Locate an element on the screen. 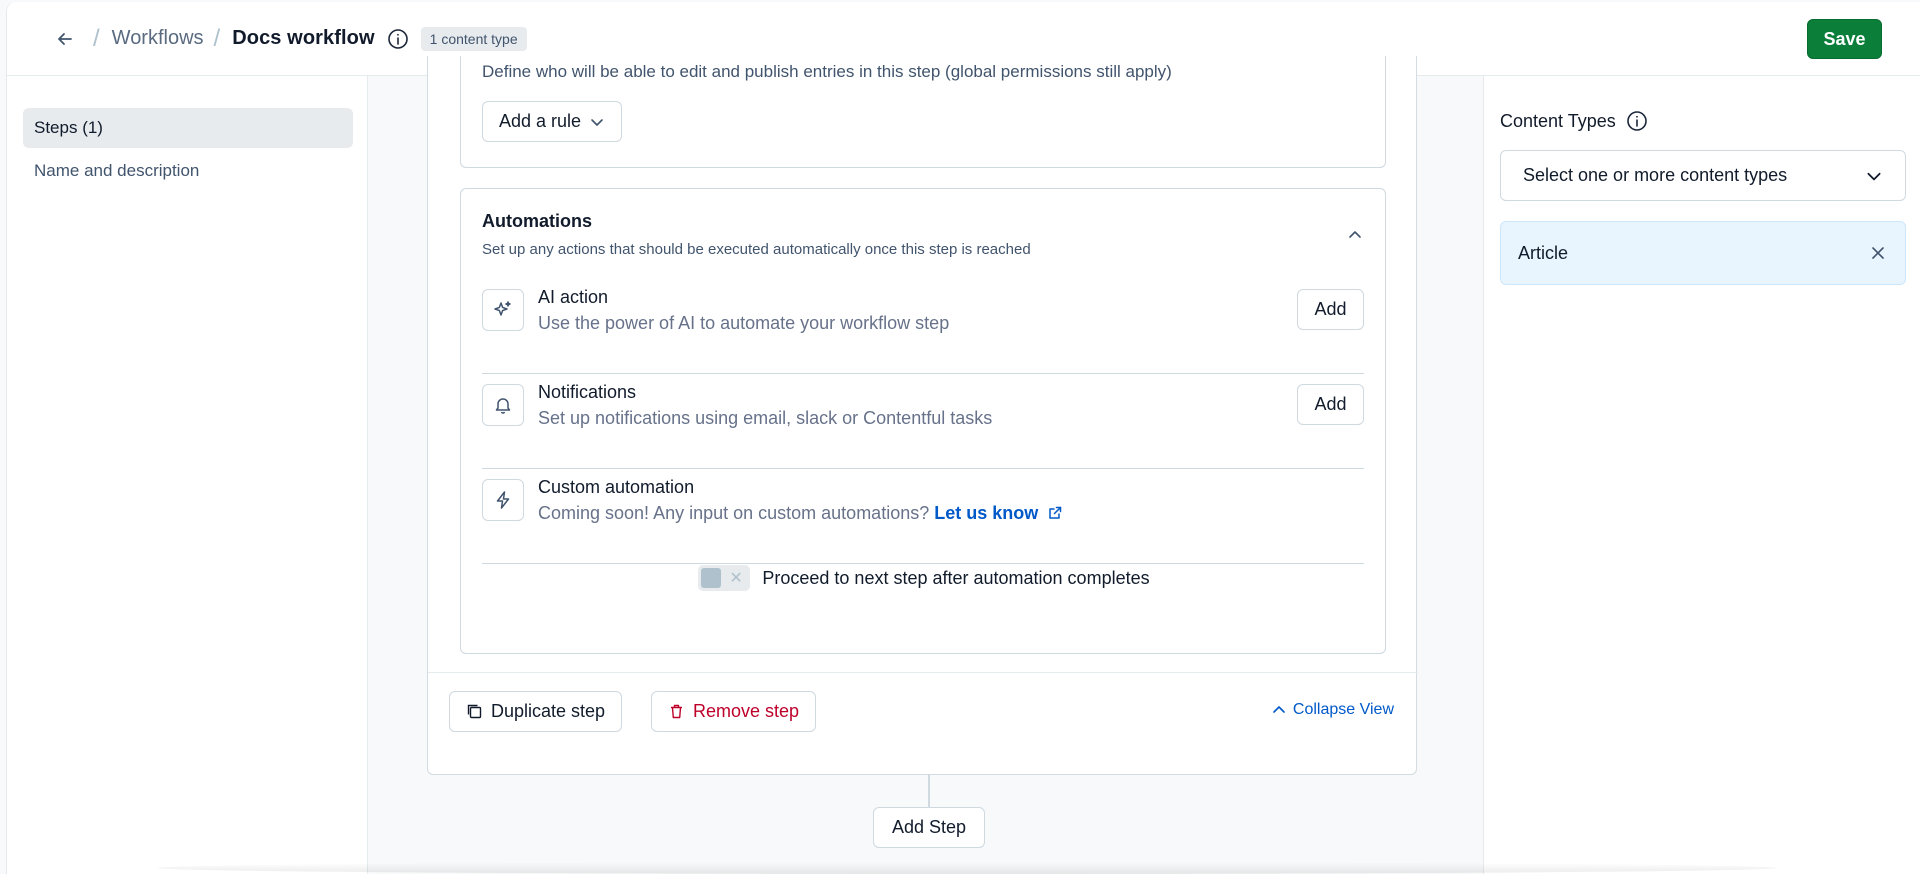  bell-icon is located at coordinates (503, 405).